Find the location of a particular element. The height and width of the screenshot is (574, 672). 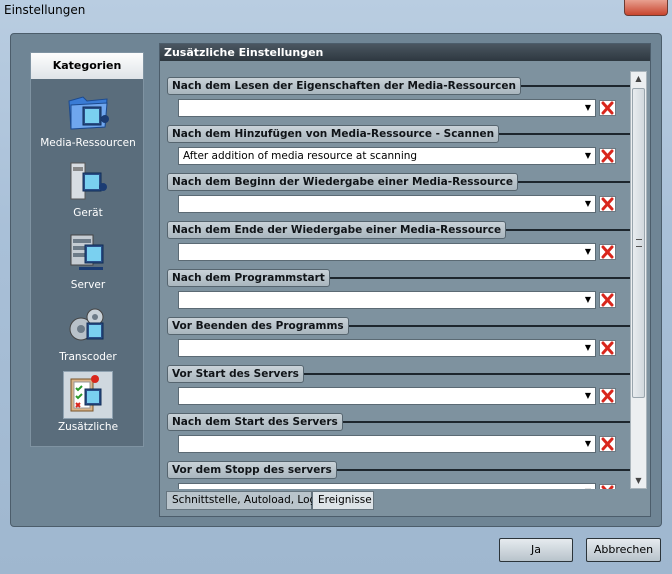

event-group-title: Nach dem Programmstart is located at coordinates (248, 278).